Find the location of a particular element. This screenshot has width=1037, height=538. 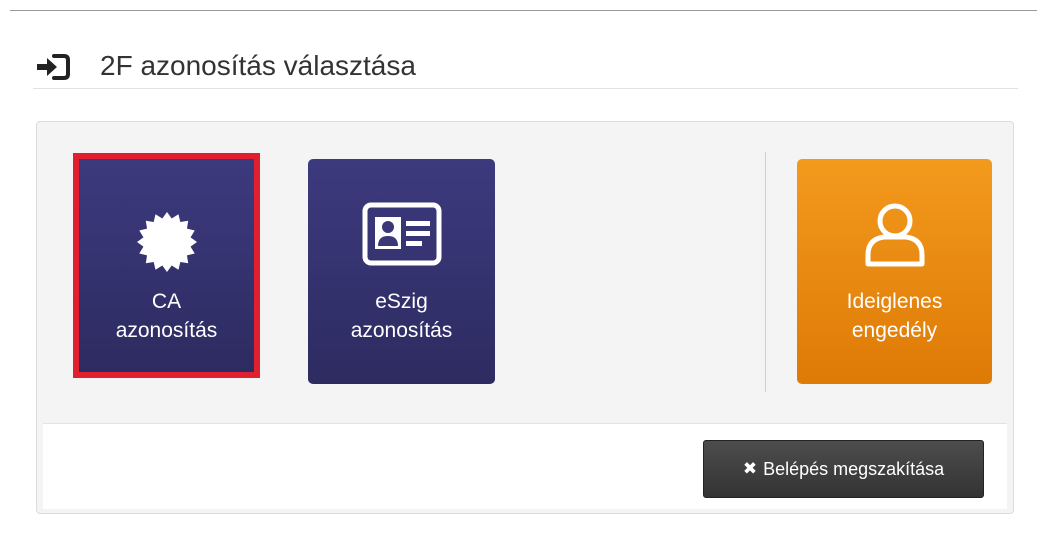

temporary-permit-tile: Ideiglenes engedély is located at coordinates (894, 271).